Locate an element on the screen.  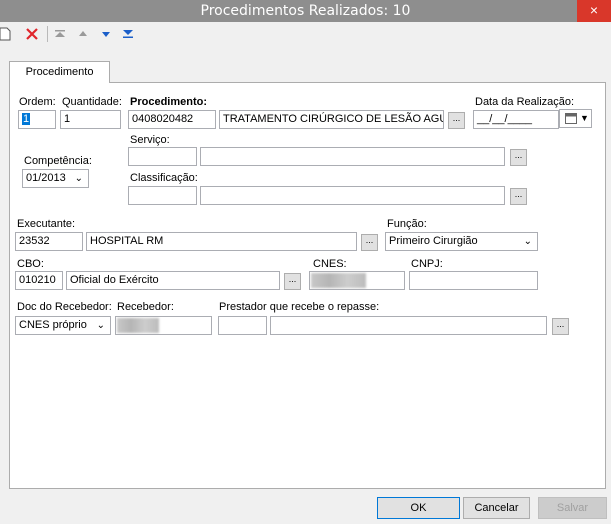
cnes-label: CNES: is located at coordinates (330, 264).